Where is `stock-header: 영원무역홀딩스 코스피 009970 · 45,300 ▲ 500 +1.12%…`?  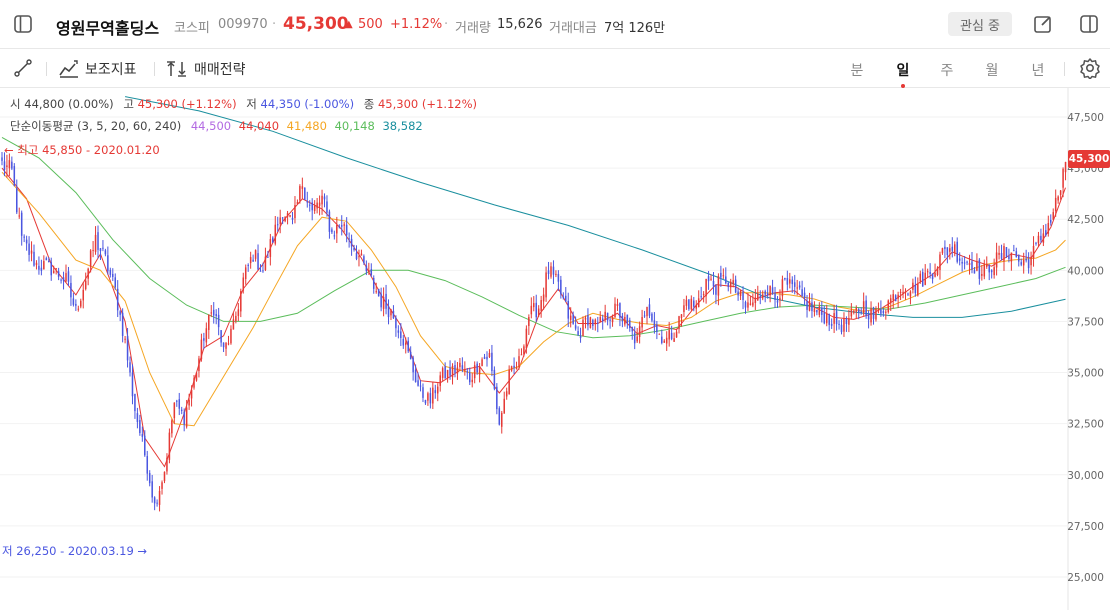 stock-header: 영원무역홀딩스 코스피 009970 · 45,300 ▲ 500 +1.12%… is located at coordinates (555, 24).